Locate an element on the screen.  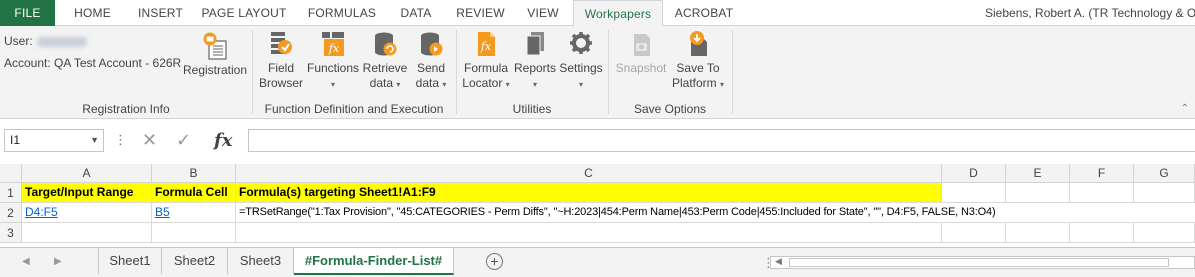
tab-data: DATA is located at coordinates (416, 13).